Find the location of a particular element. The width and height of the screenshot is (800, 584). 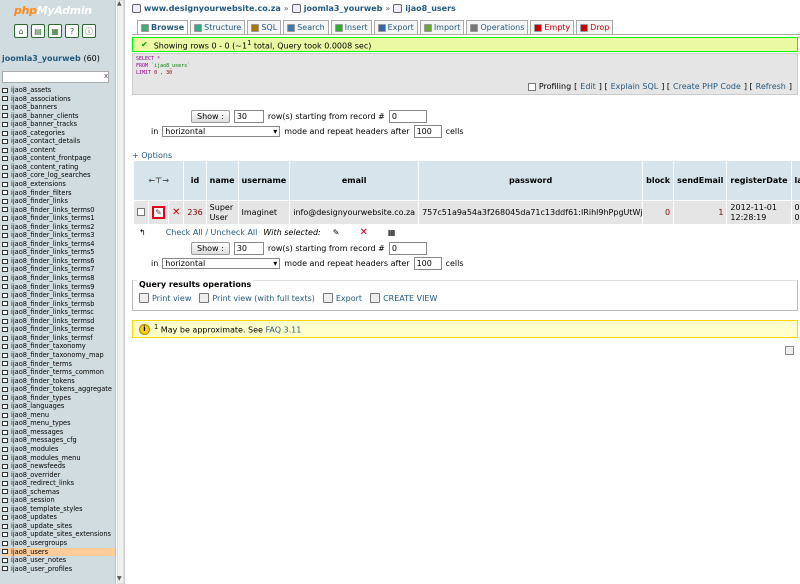

show-button: Show : is located at coordinates (210, 248).